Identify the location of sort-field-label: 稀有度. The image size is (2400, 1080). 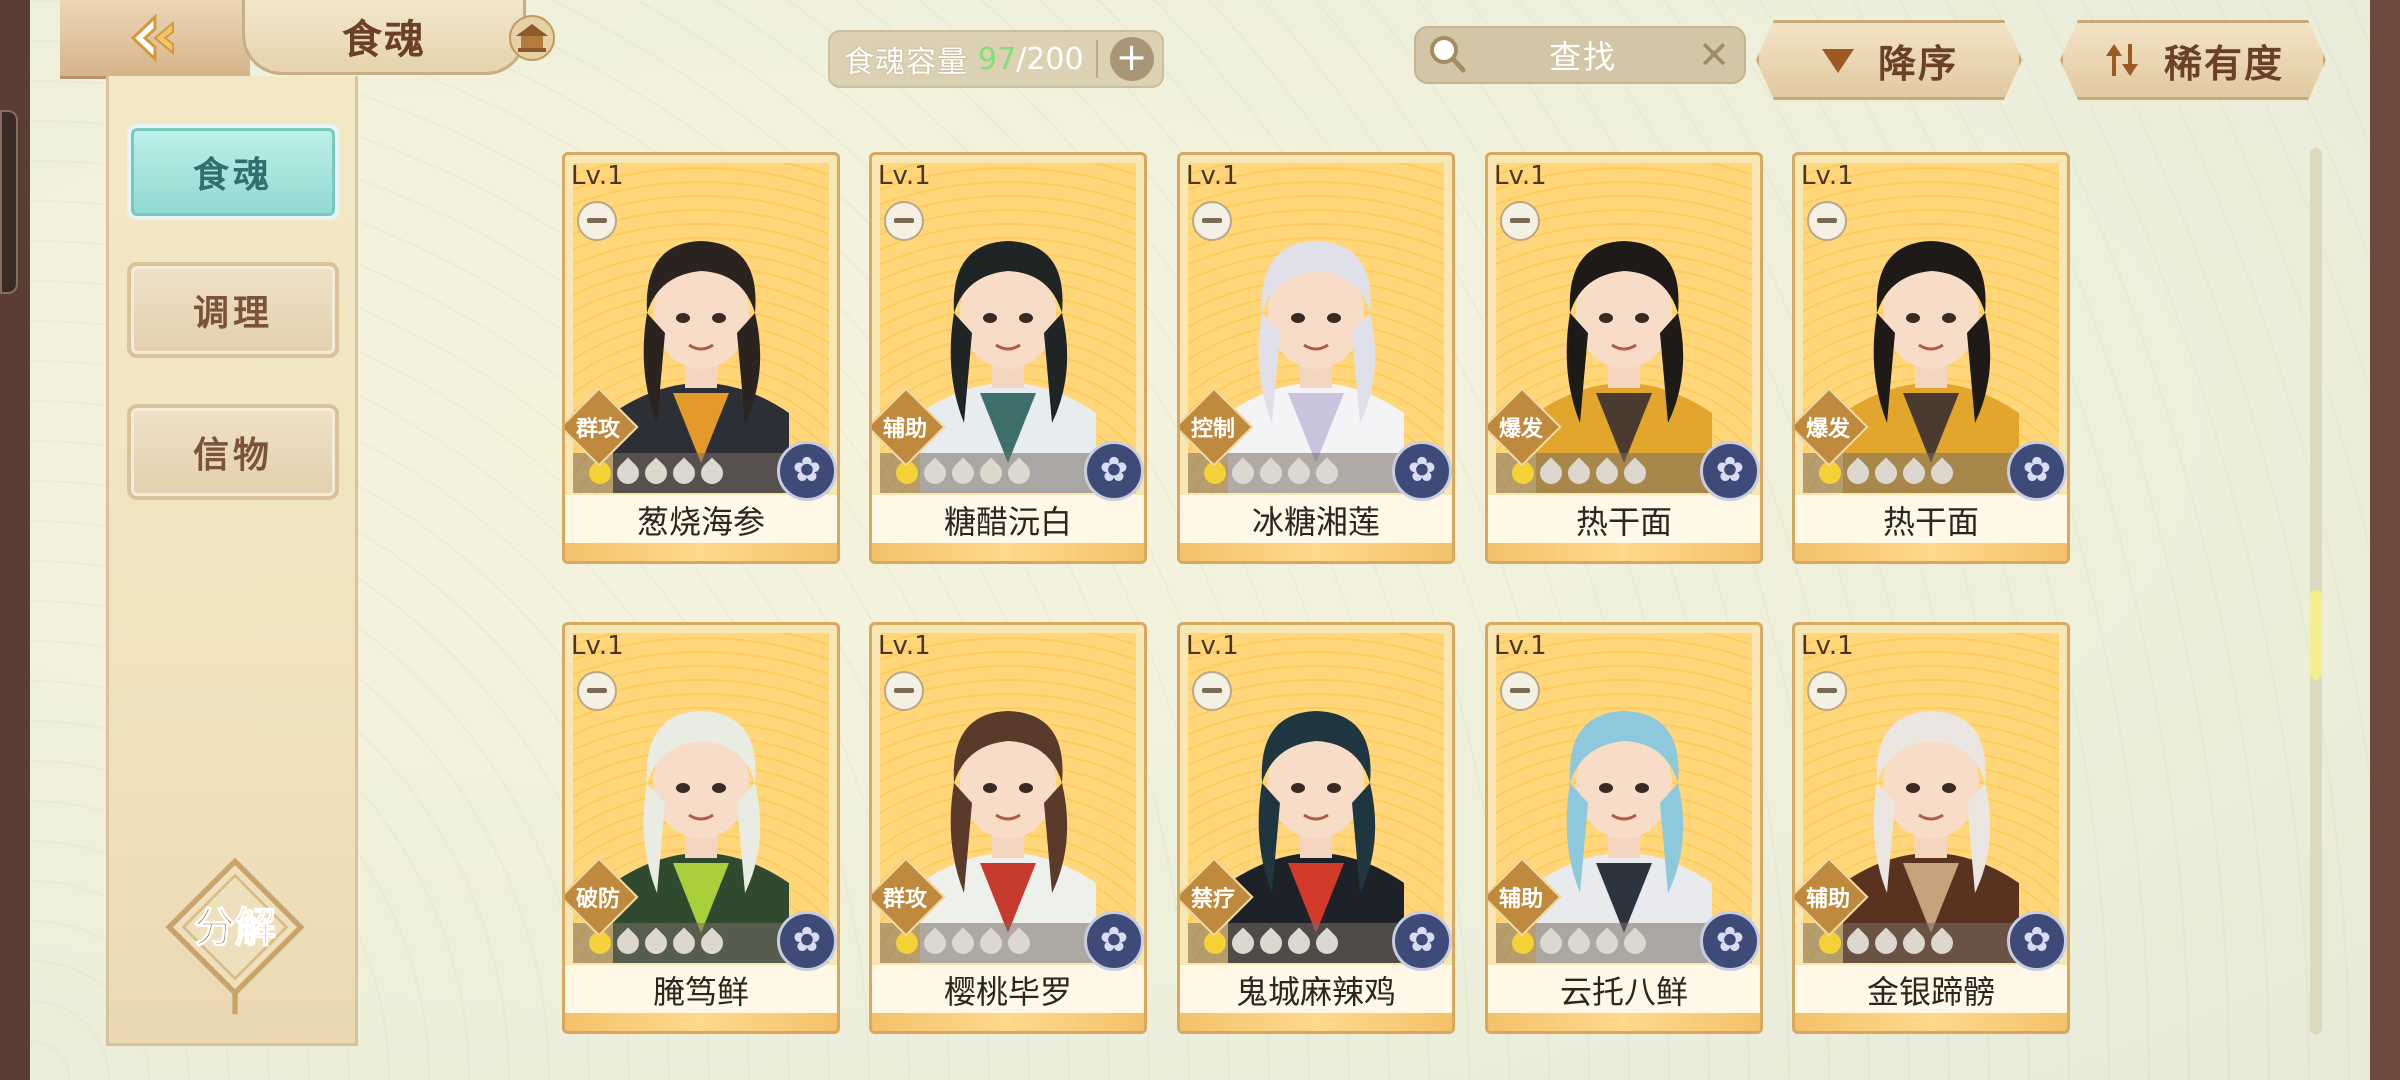
(2223, 63).